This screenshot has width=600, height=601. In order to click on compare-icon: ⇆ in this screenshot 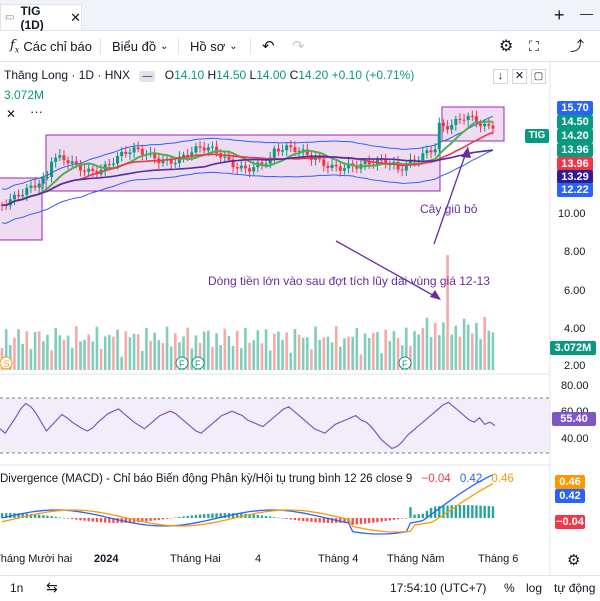, I will do `click(52, 587)`.